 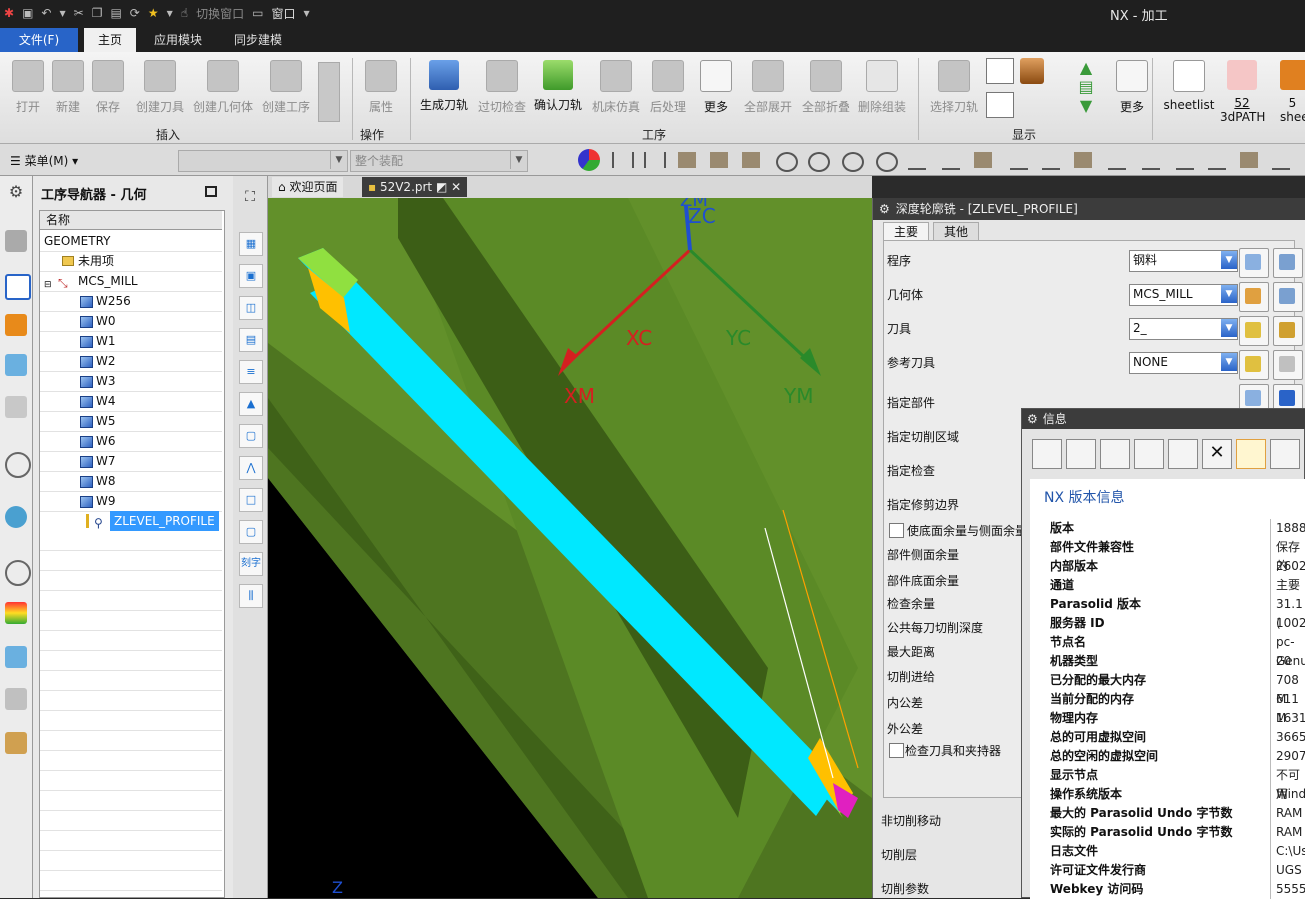 What do you see at coordinates (1151, 161) in the screenshot?
I see `snap-tangent-icon` at bounding box center [1151, 161].